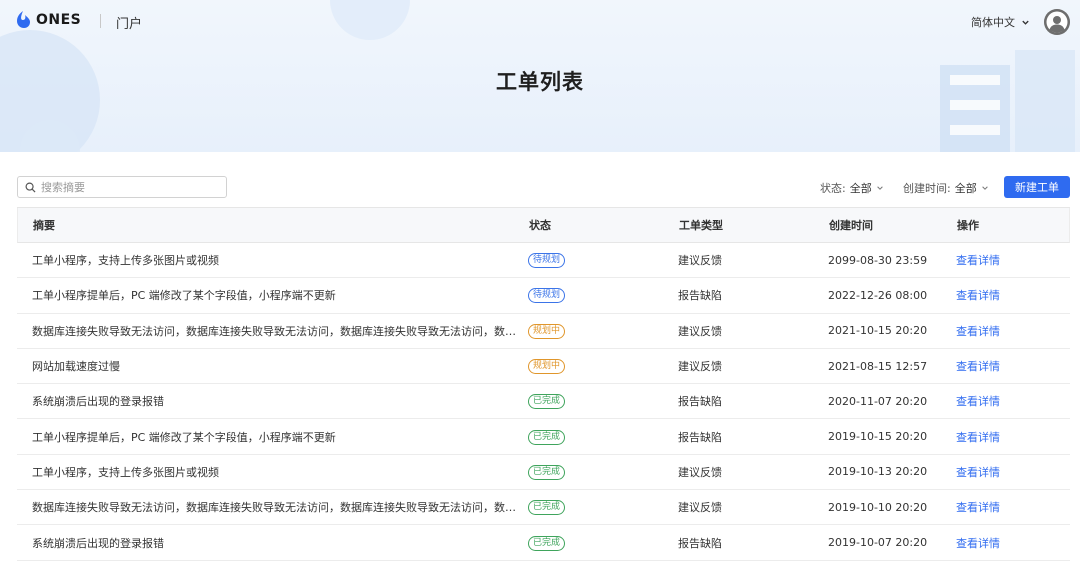 The height and width of the screenshot is (567, 1080). I want to click on brand-logo: ONES, so click(48, 20).